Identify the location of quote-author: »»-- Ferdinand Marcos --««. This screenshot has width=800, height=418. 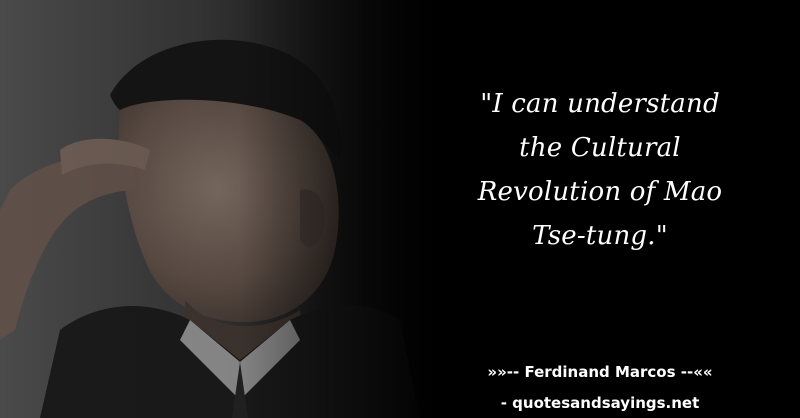
(600, 372).